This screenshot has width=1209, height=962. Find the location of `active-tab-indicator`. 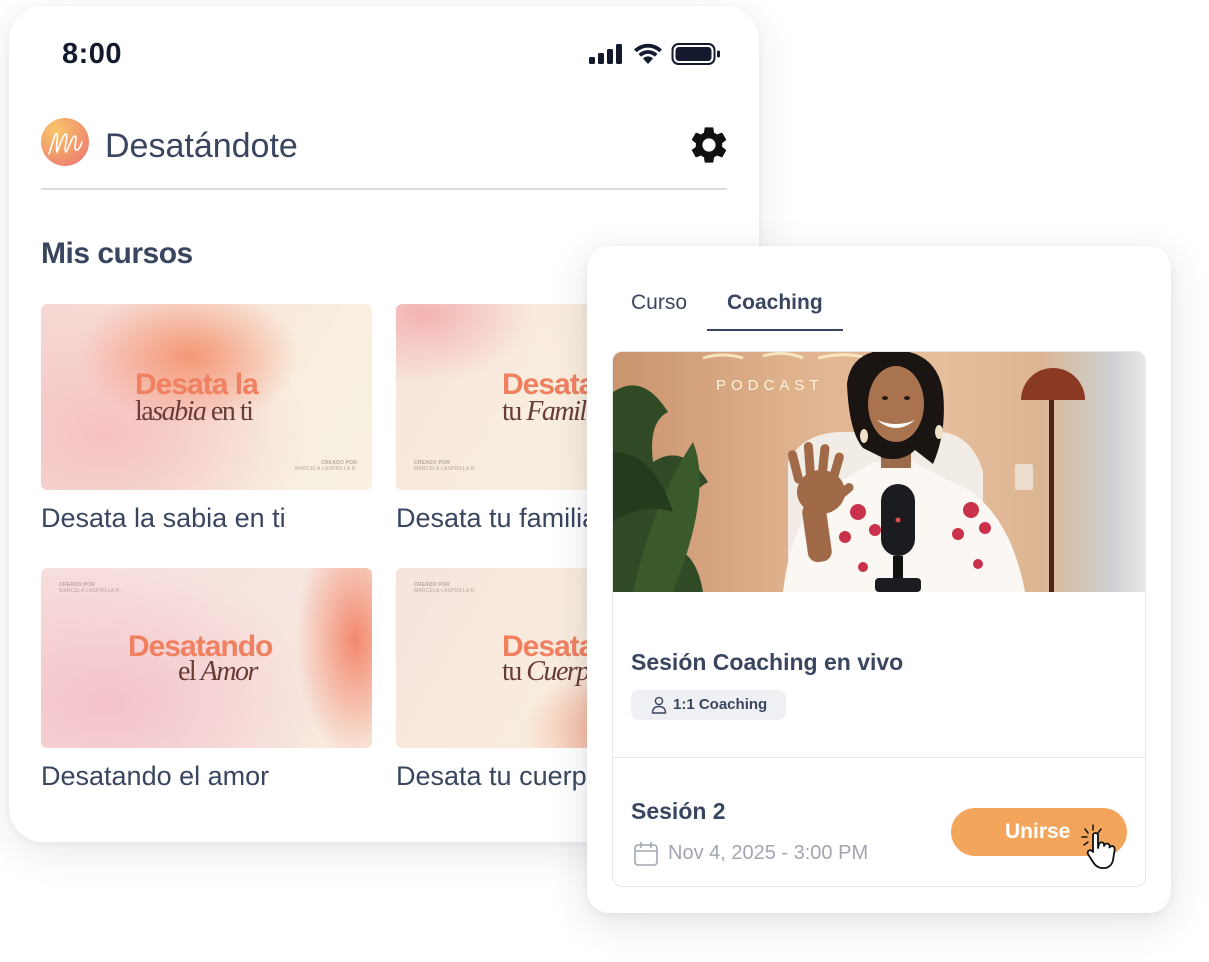

active-tab-indicator is located at coordinates (775, 330).